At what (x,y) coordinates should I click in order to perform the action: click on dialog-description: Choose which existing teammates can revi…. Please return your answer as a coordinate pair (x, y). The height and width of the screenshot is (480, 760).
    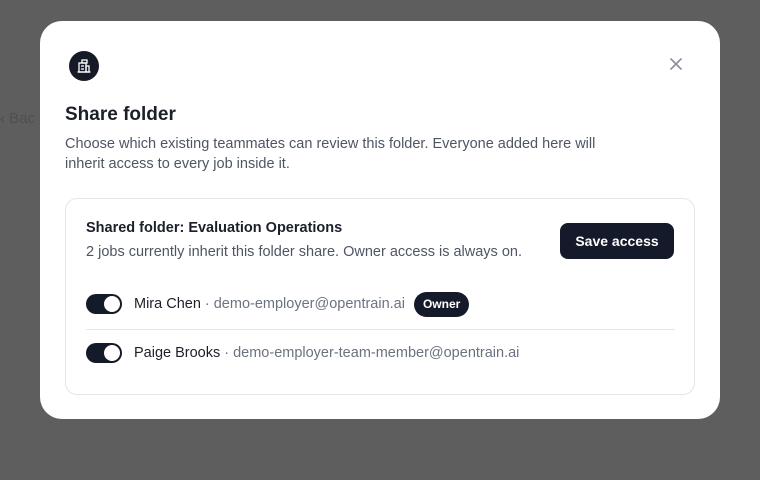
    Looking at the image, I should click on (330, 154).